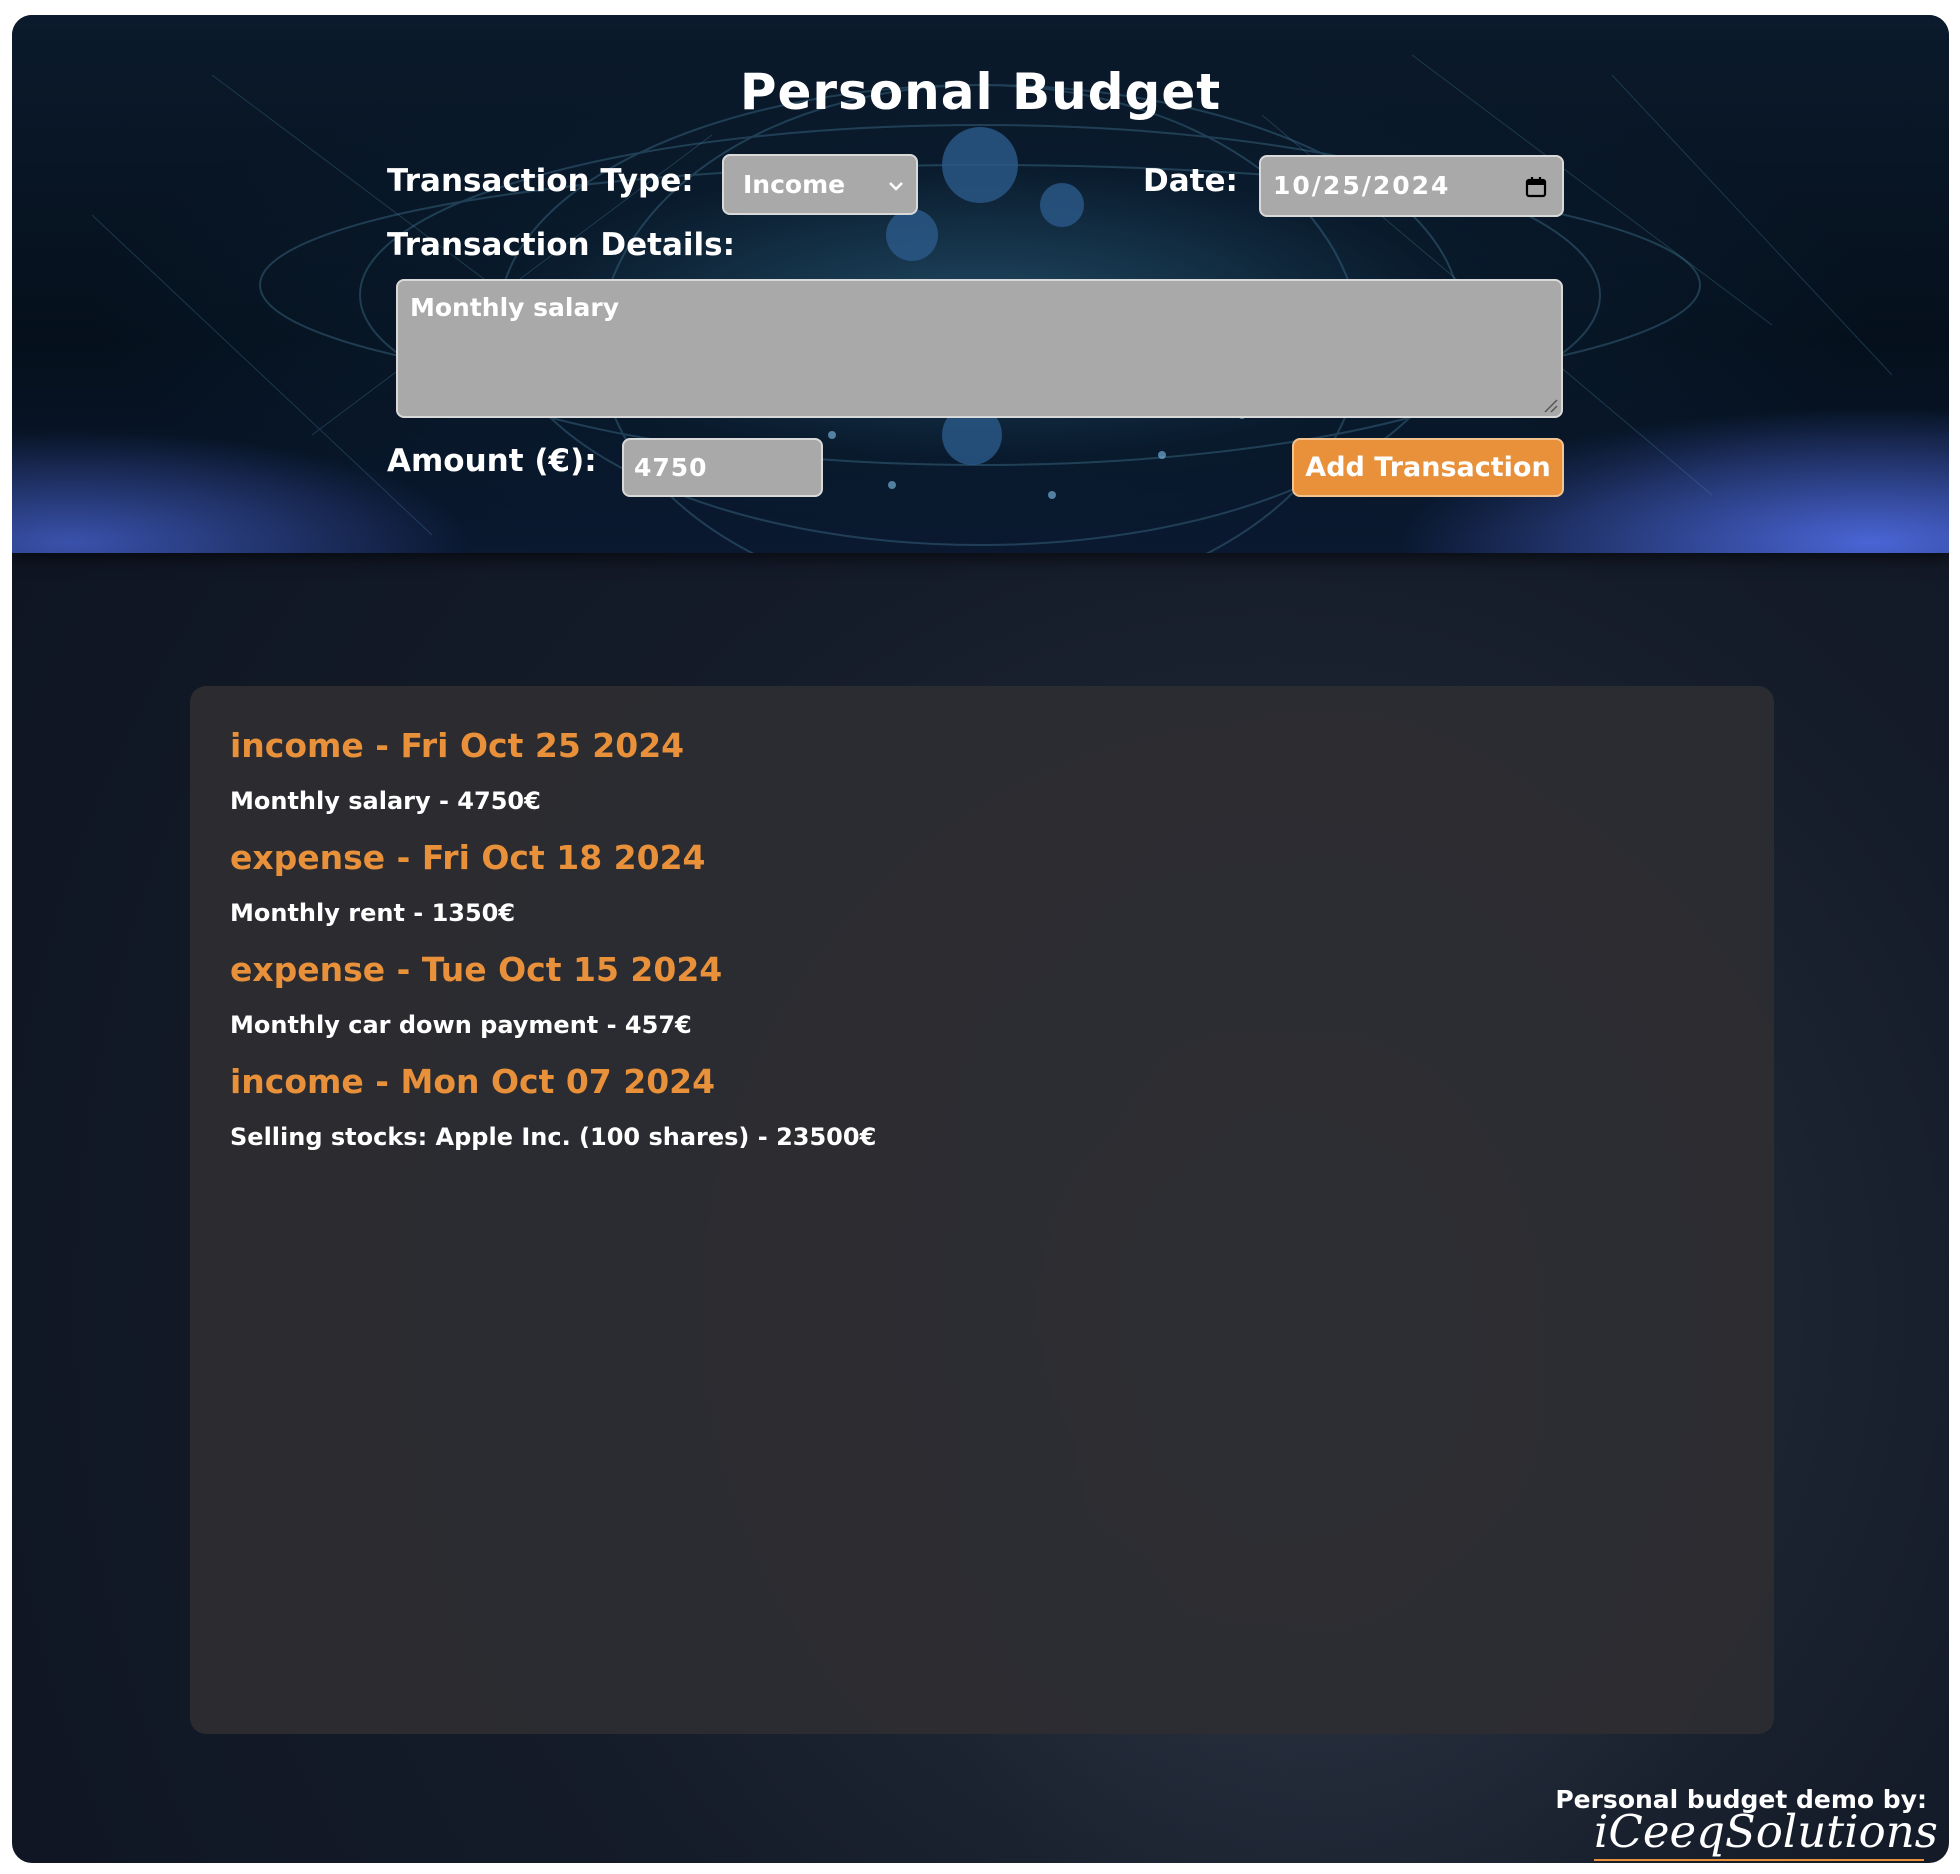 The image size is (1960, 1874). Describe the element at coordinates (540, 181) in the screenshot. I see `transaction-type-label: Transaction Type:` at that location.